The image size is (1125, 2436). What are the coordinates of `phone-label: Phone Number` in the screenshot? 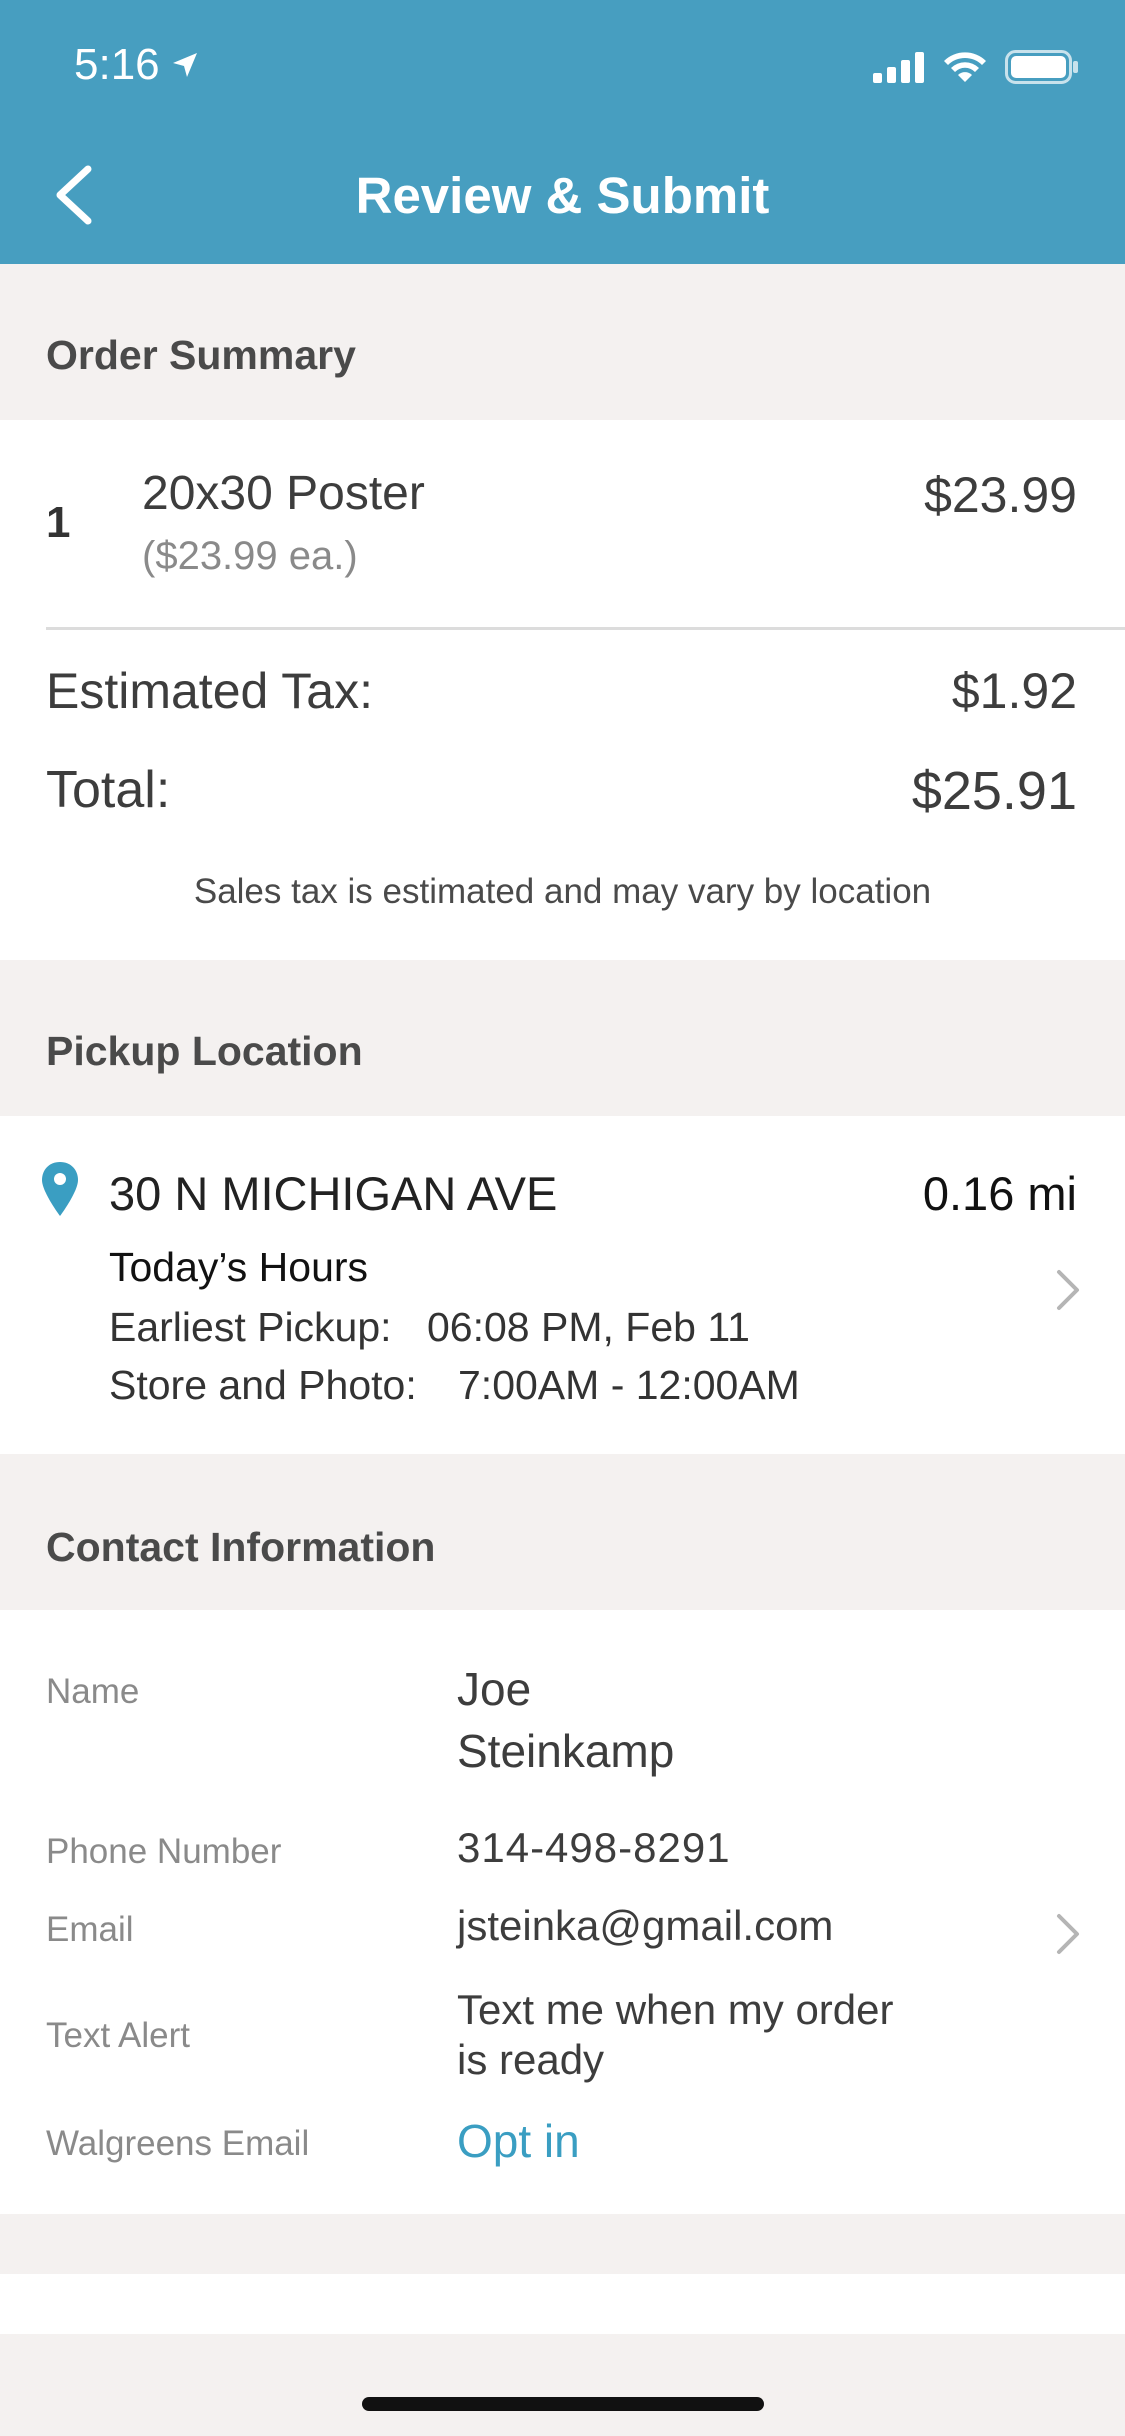 It's located at (164, 1851).